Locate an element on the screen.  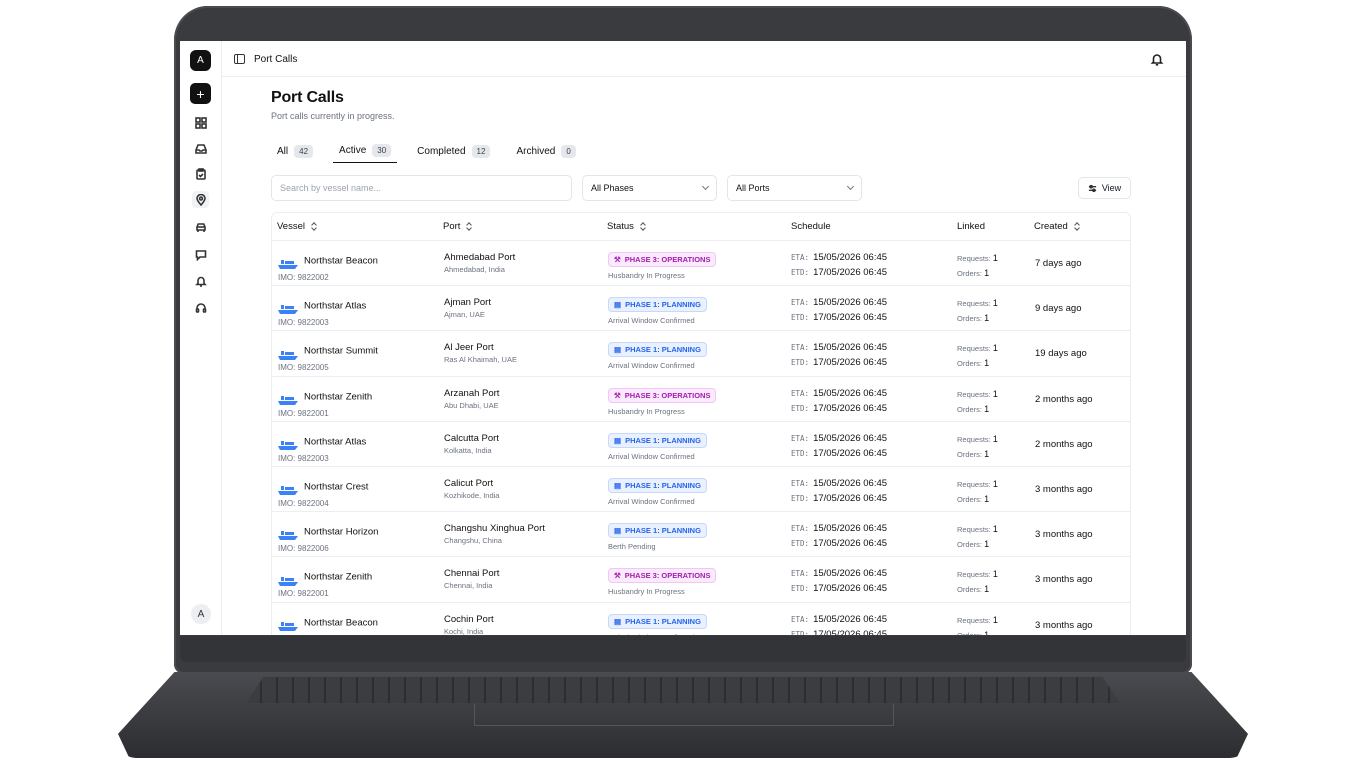
message-icon is located at coordinates (200, 254).